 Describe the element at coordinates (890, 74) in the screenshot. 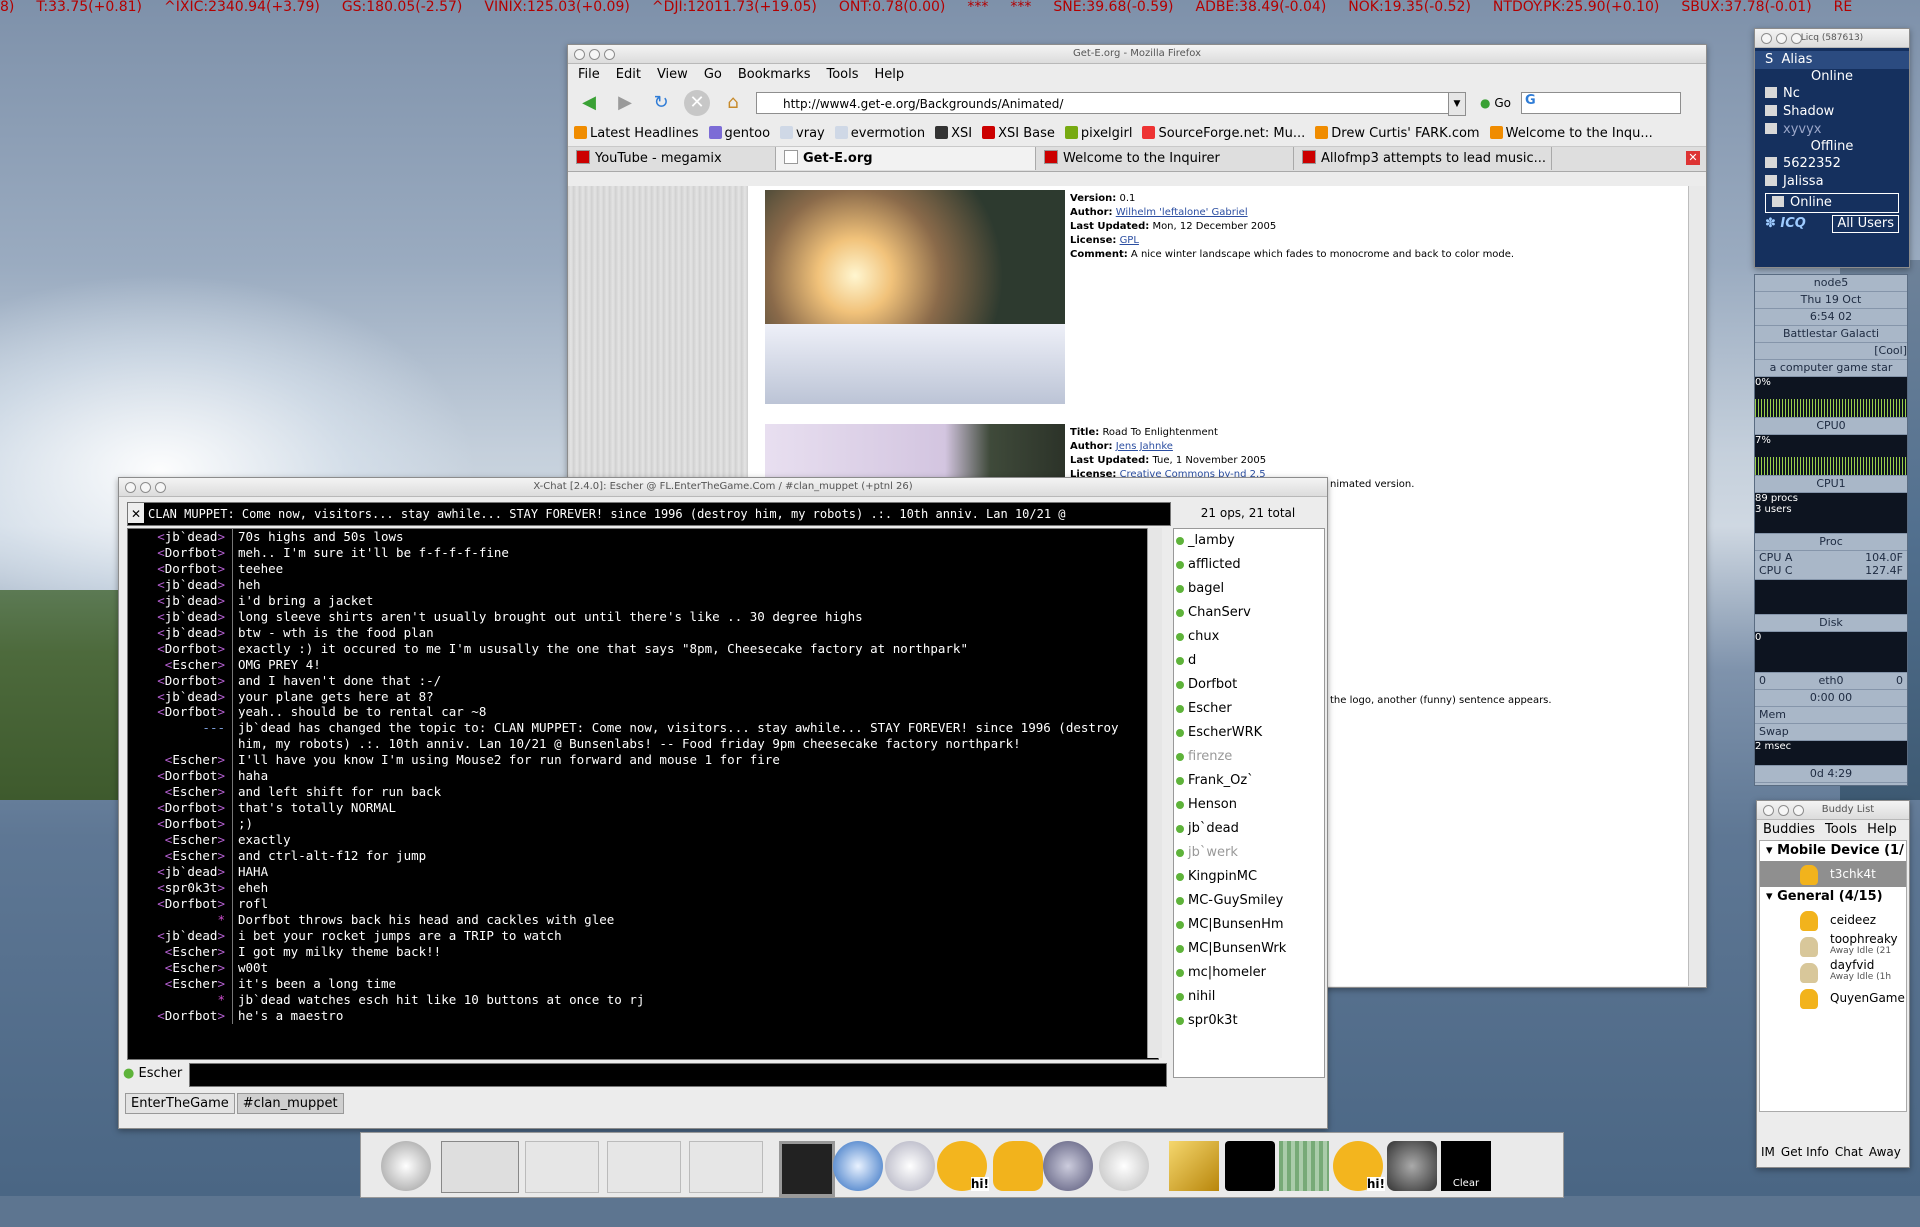

I see `menu-help: Help` at that location.